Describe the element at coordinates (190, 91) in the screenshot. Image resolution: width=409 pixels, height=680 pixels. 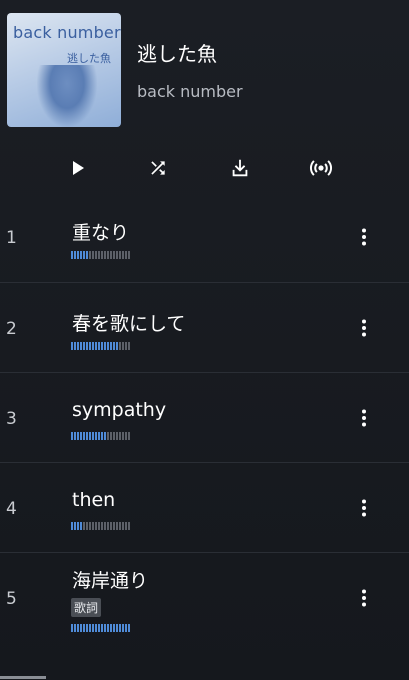
I see `album-artist: back number` at that location.